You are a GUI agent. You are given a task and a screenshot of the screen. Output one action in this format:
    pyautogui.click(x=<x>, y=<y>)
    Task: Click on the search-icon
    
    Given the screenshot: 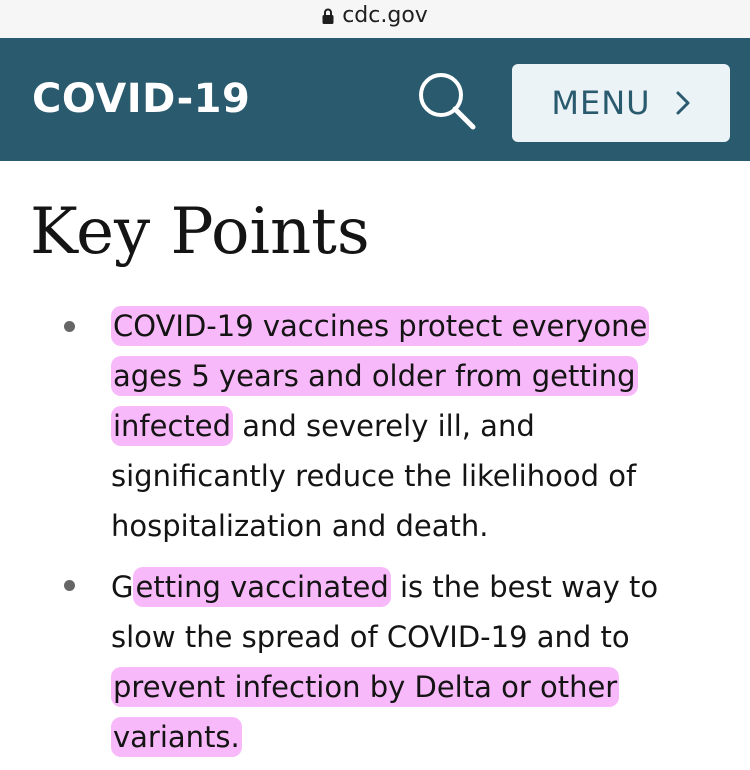 What is the action you would take?
    pyautogui.click(x=447, y=101)
    